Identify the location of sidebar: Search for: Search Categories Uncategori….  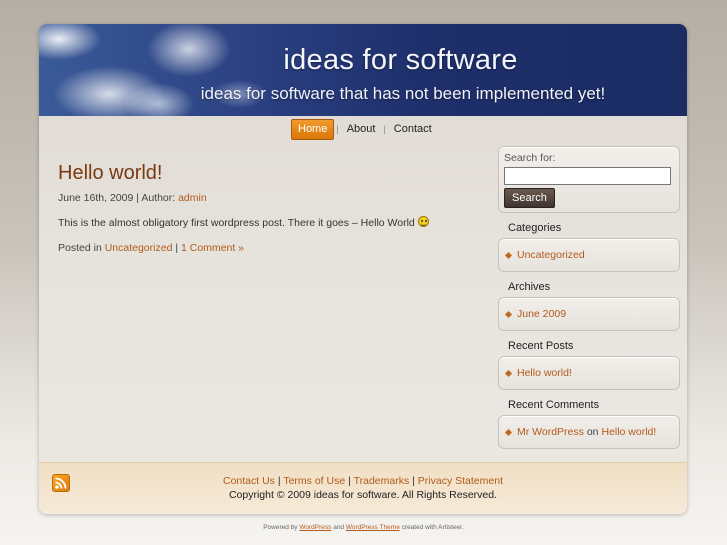
(589, 297).